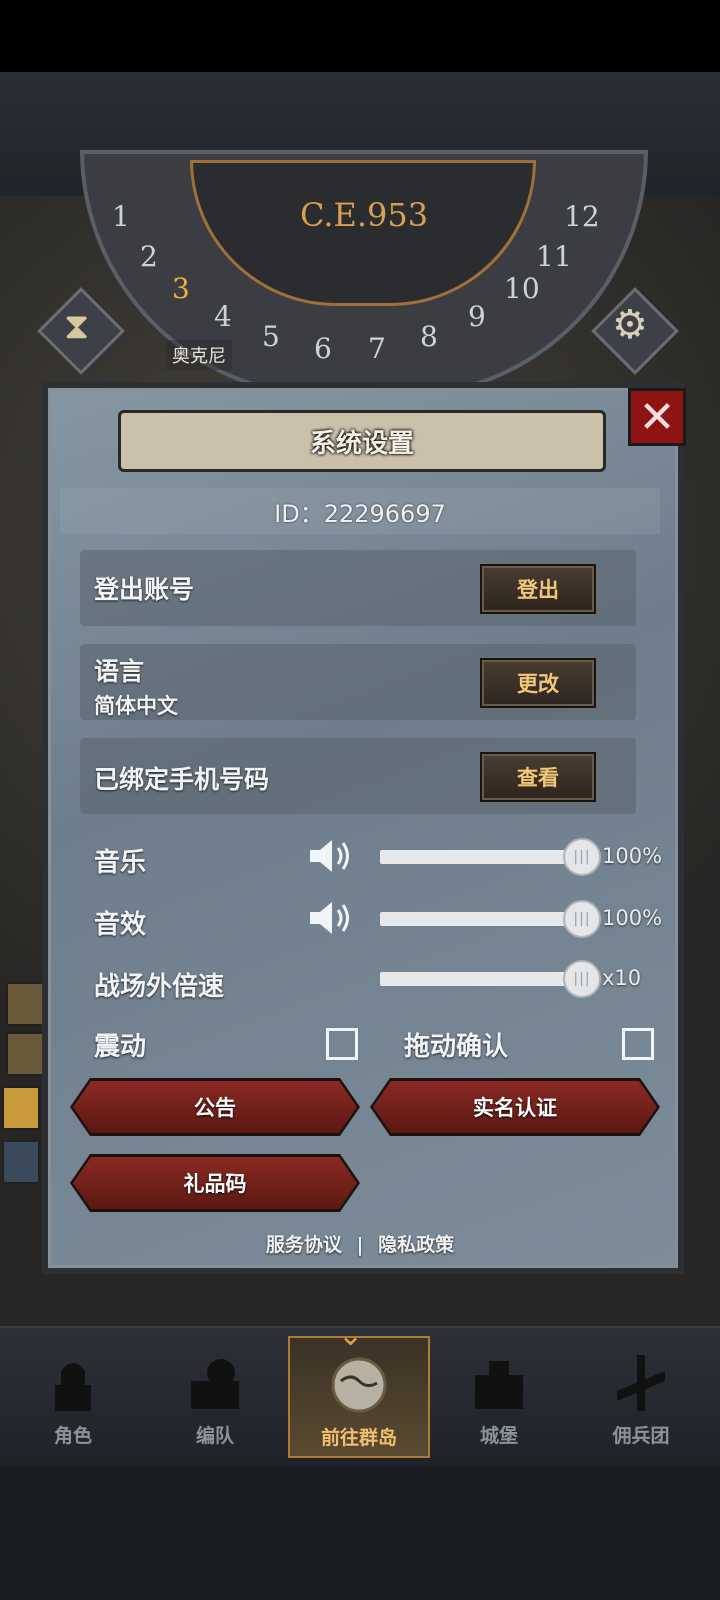 Image resolution: width=720 pixels, height=1600 pixels. Describe the element at coordinates (515, 1107) in the screenshot. I see `realname-button: 实名认证` at that location.